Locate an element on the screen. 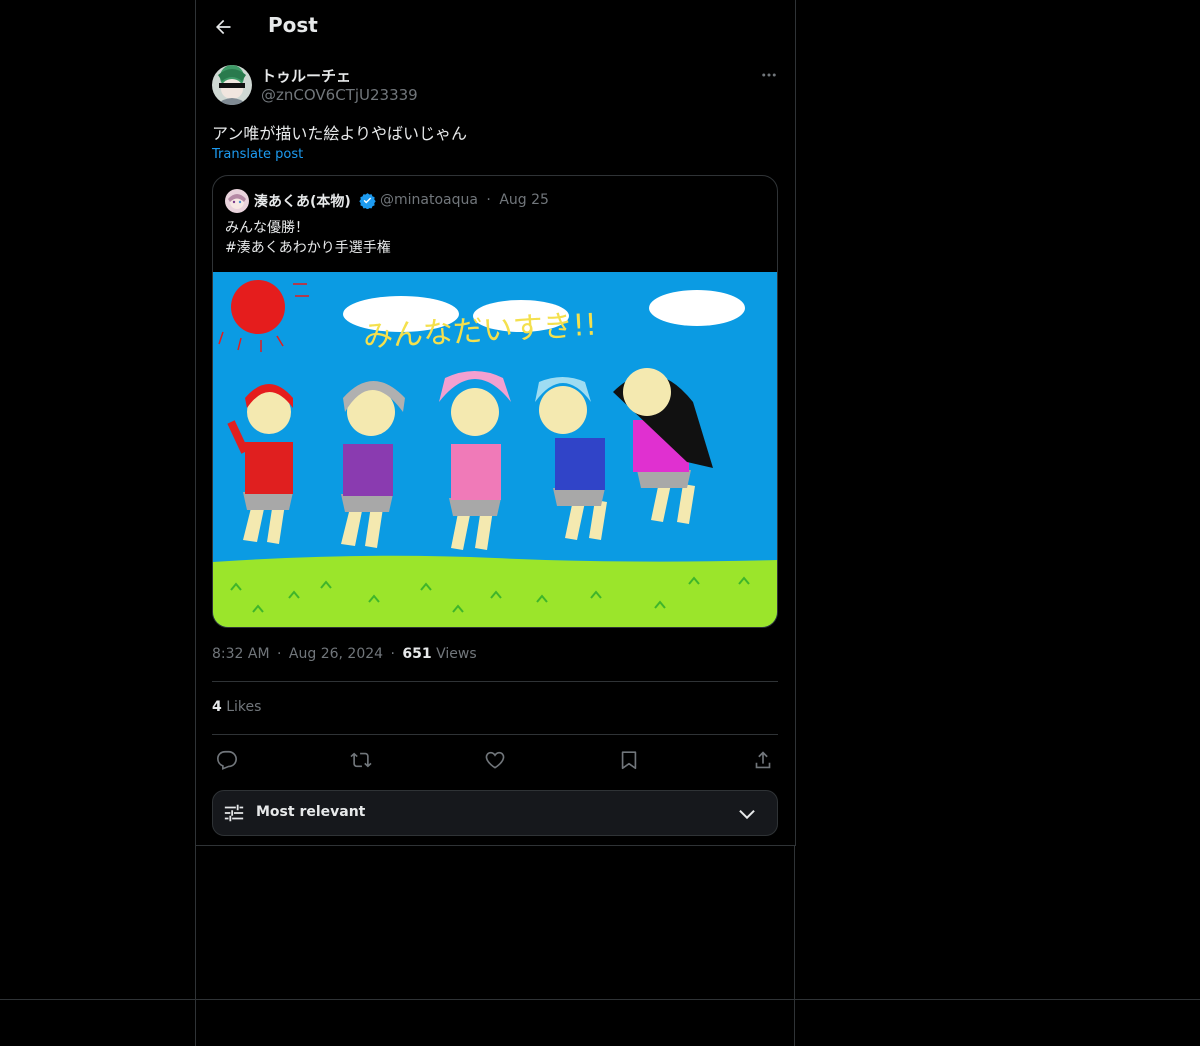 This screenshot has height=1046, width=1200. quoted-handle: @minatoaqua is located at coordinates (429, 200).